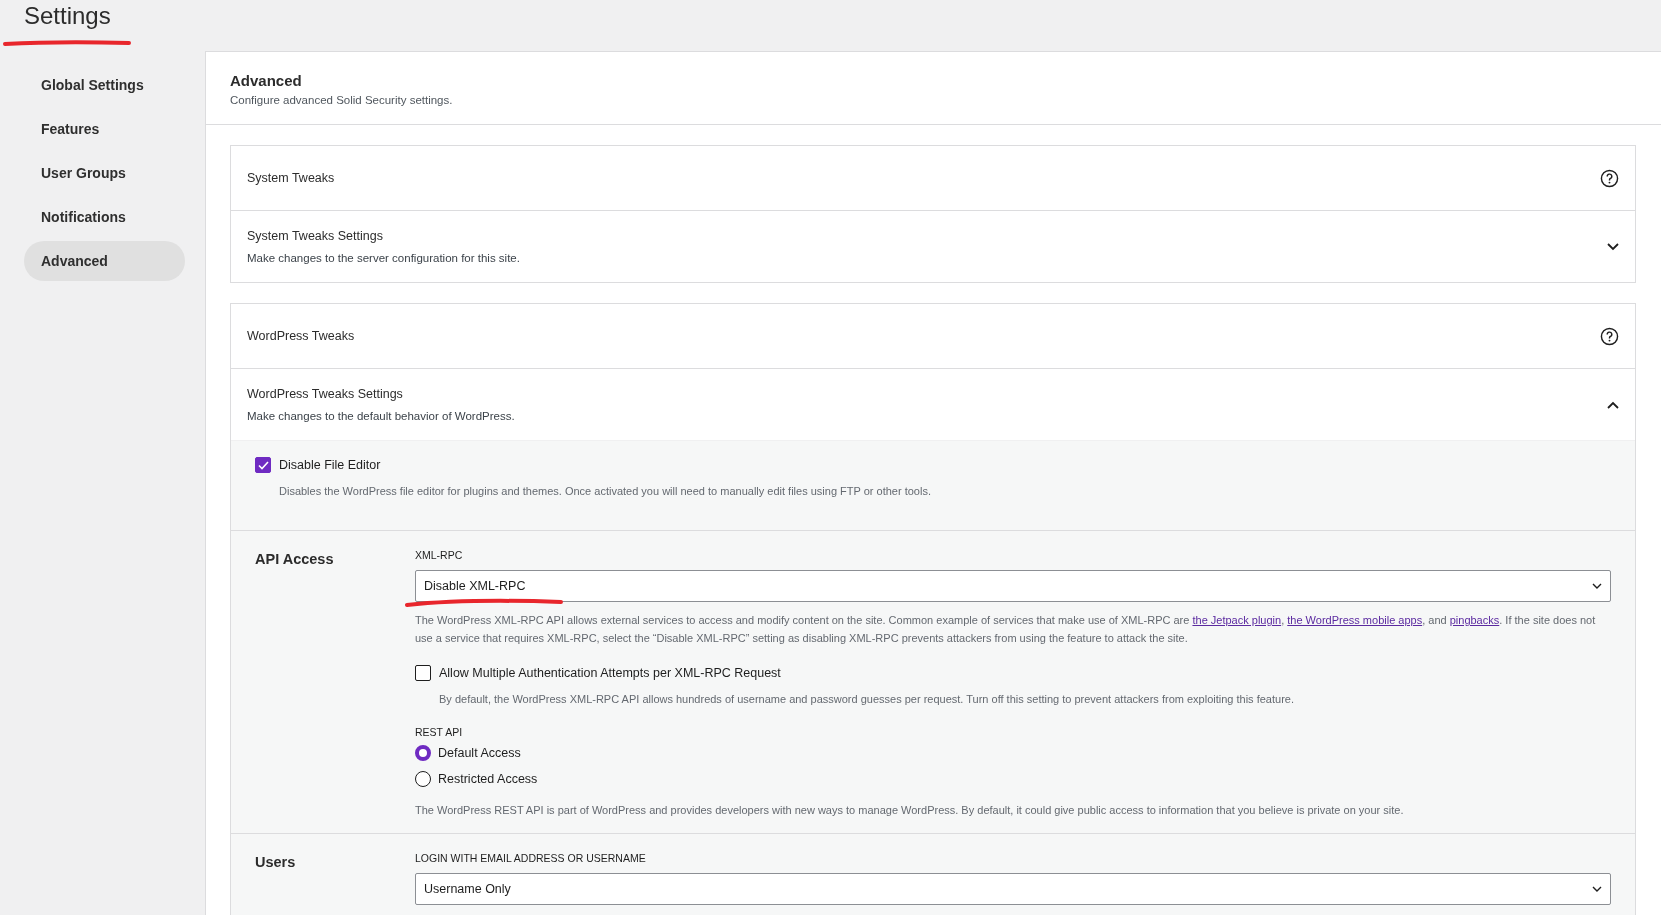 This screenshot has height=915, width=1661. What do you see at coordinates (605, 491) in the screenshot?
I see `help-text: Disables the WordPress file editor for plugins and themes. Once activated you will need to manually edit files using FTP or other tools.` at bounding box center [605, 491].